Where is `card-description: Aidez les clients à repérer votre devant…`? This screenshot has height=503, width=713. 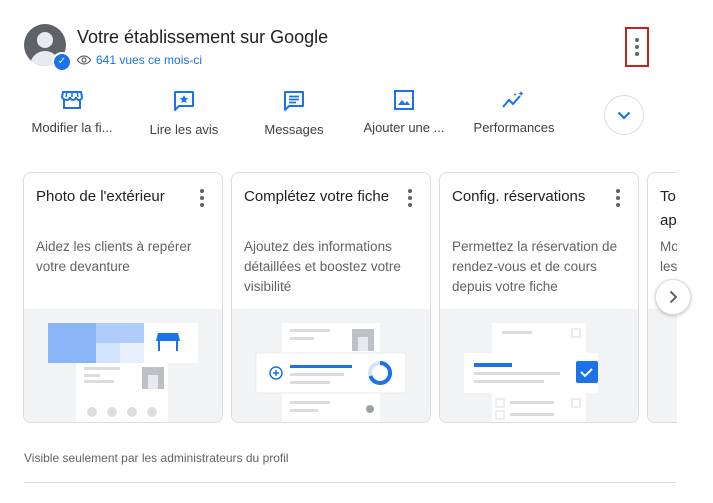
card-description: Aidez les clients à repérer votre devant… is located at coordinates (114, 256).